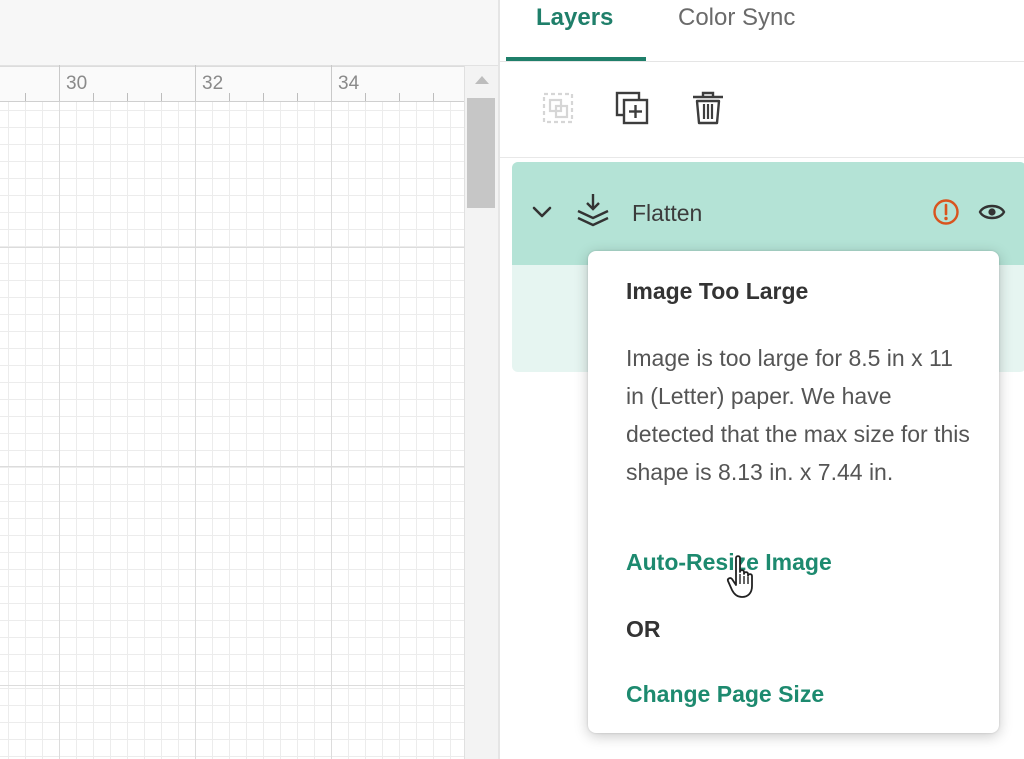 This screenshot has height=759, width=1024. I want to click on layer-toolbar, so click(762, 110).